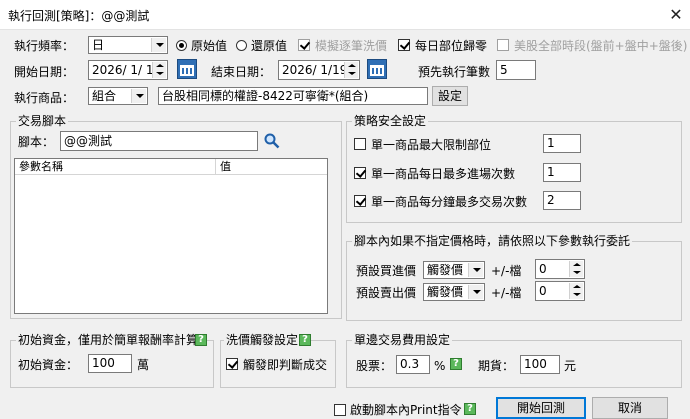  Describe the element at coordinates (440, 366) in the screenshot. I see `stock-fee-unit: %` at that location.